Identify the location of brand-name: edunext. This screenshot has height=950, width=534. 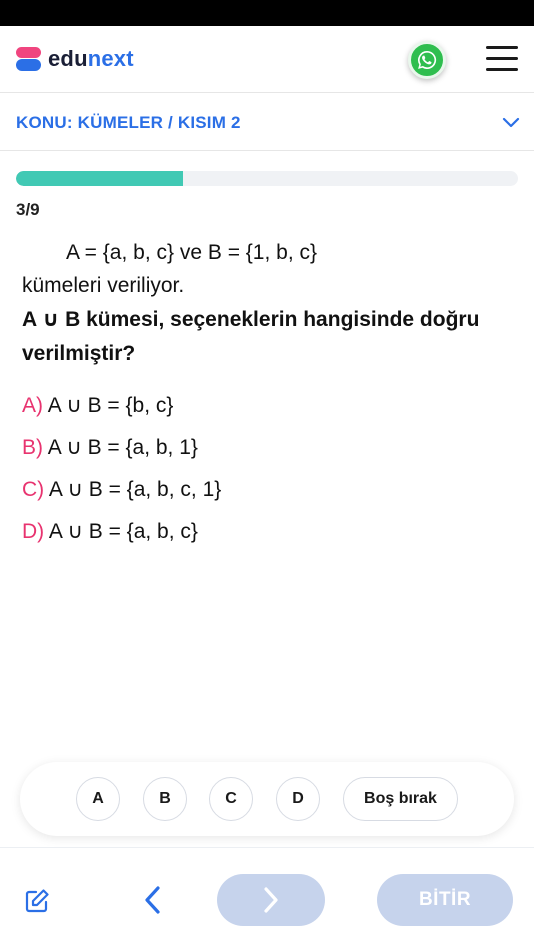
(91, 59).